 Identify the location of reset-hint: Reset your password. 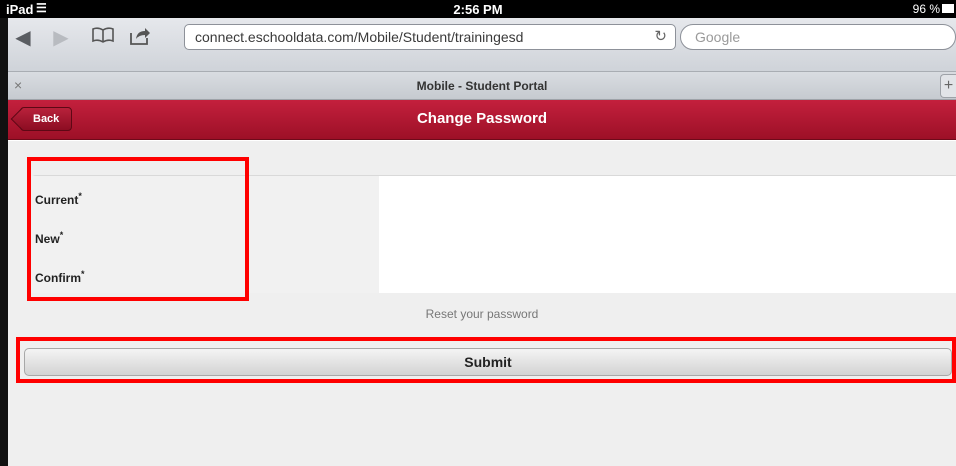
(482, 314).